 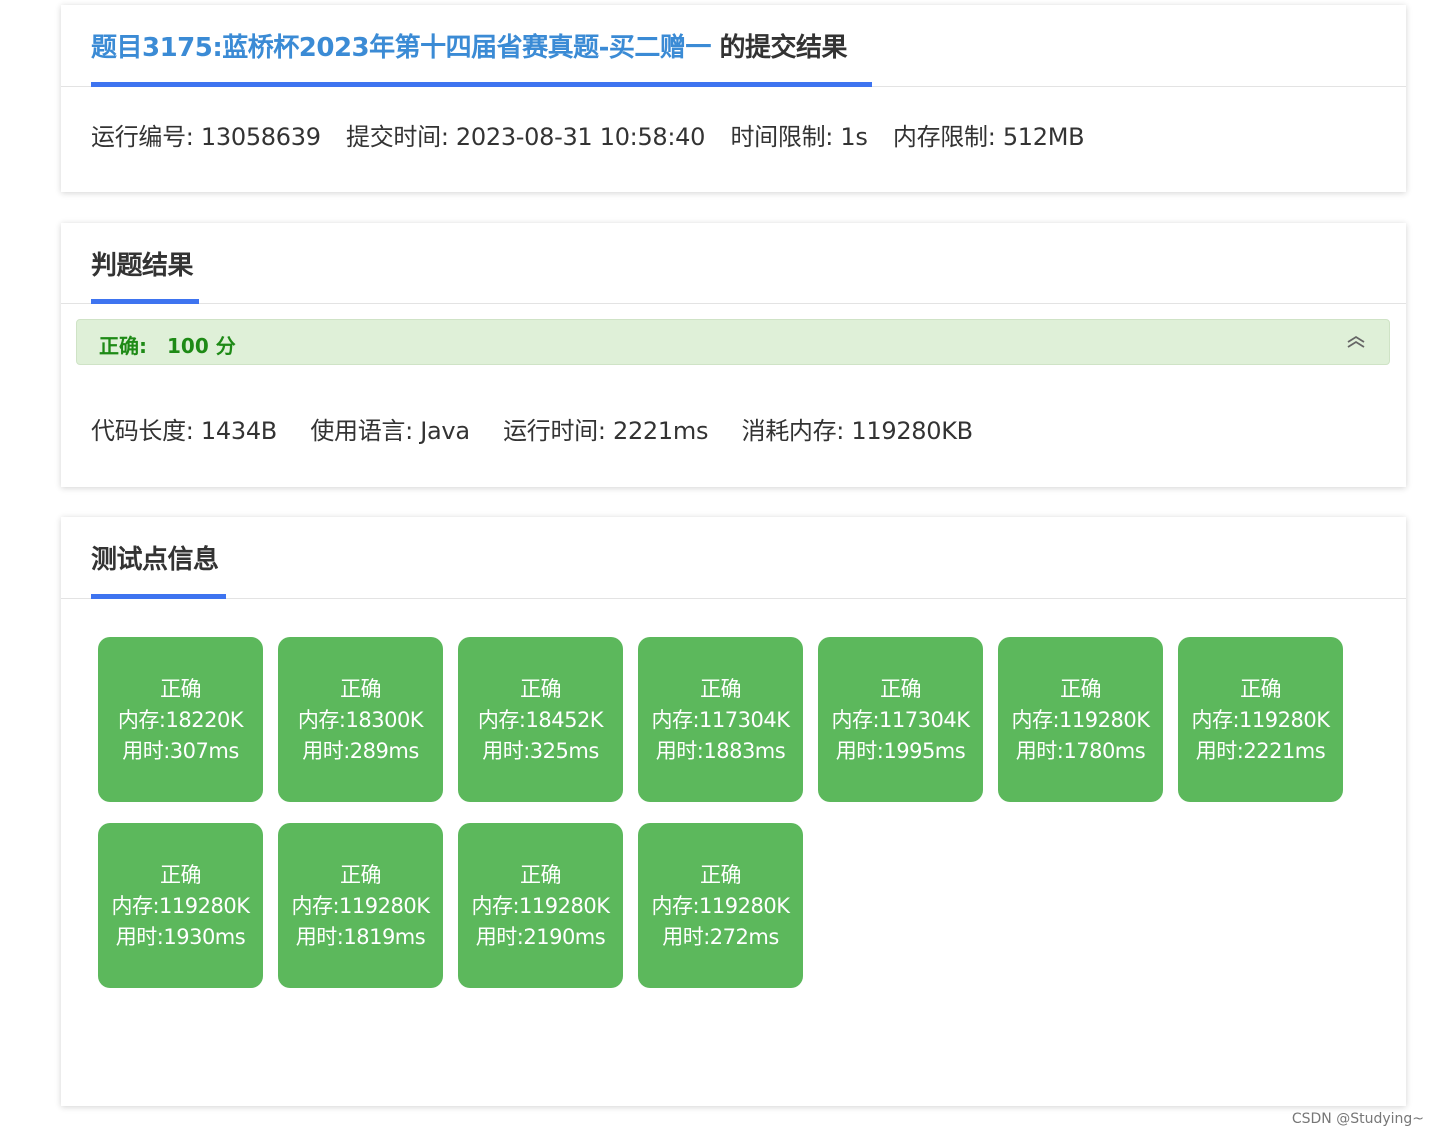 I want to click on verdict-panel-toggle: 正确: 100 分, so click(x=733, y=342).